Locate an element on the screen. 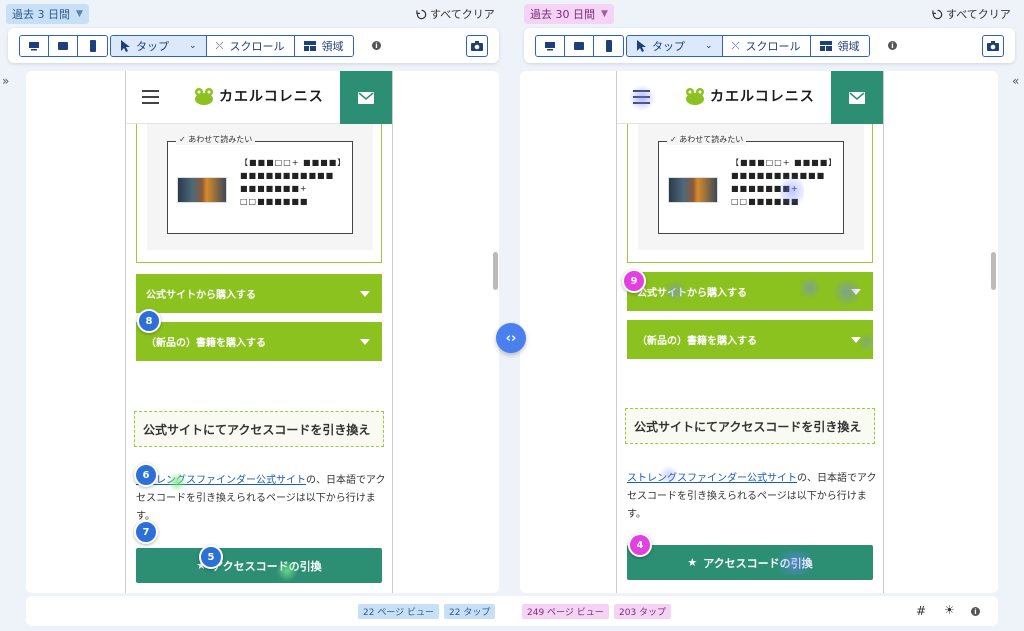 This screenshot has width=1024, height=631. toolbar-right: タップ ⌄ ⤬ スクロール 領域 i is located at coordinates (769, 45).